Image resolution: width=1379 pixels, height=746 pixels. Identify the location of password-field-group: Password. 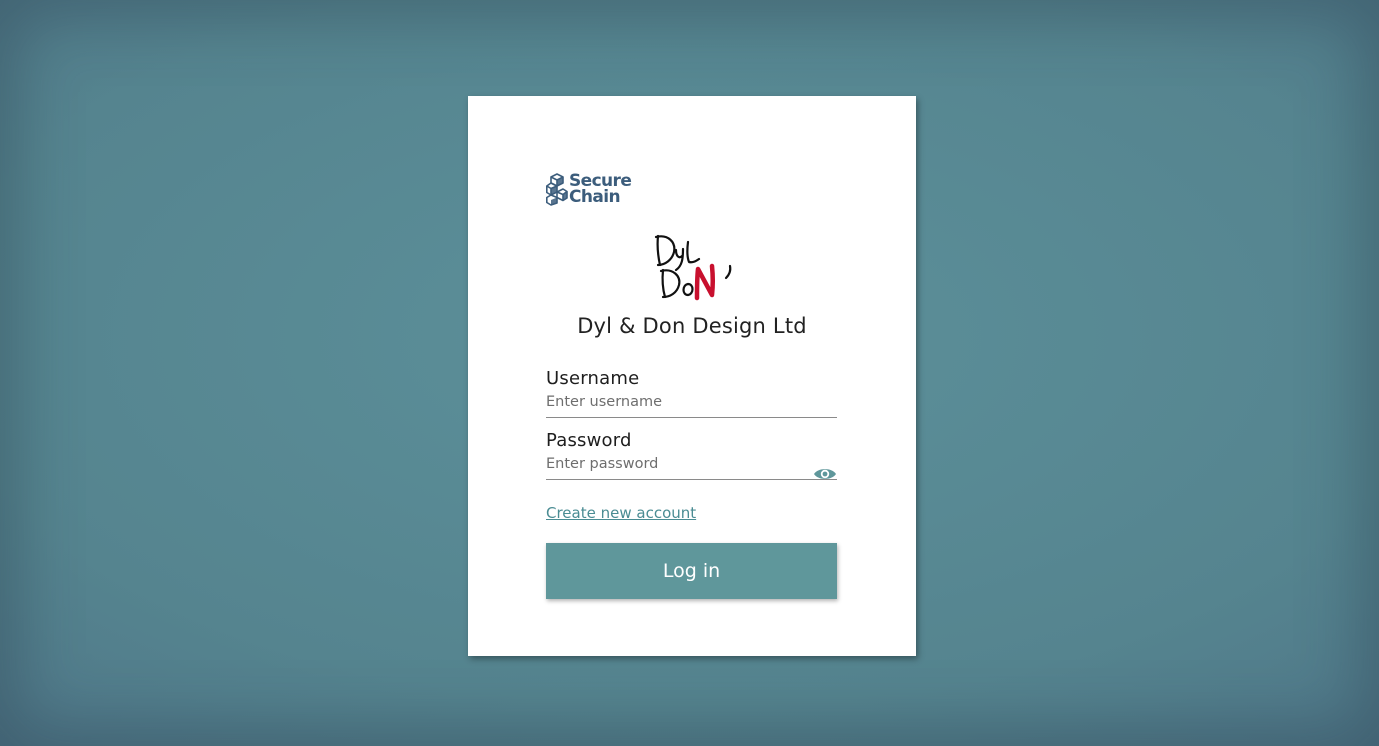
(691, 455).